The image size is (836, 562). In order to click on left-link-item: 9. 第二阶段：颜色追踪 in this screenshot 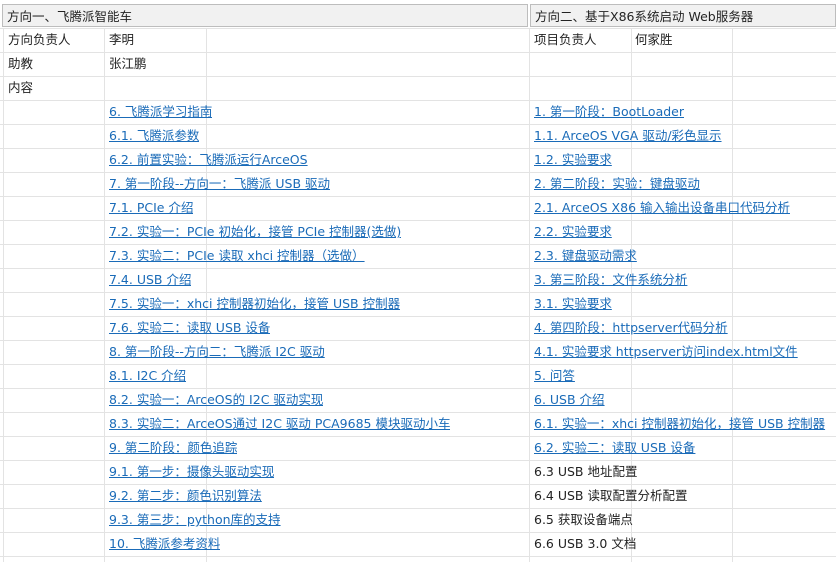, I will do `click(173, 448)`.